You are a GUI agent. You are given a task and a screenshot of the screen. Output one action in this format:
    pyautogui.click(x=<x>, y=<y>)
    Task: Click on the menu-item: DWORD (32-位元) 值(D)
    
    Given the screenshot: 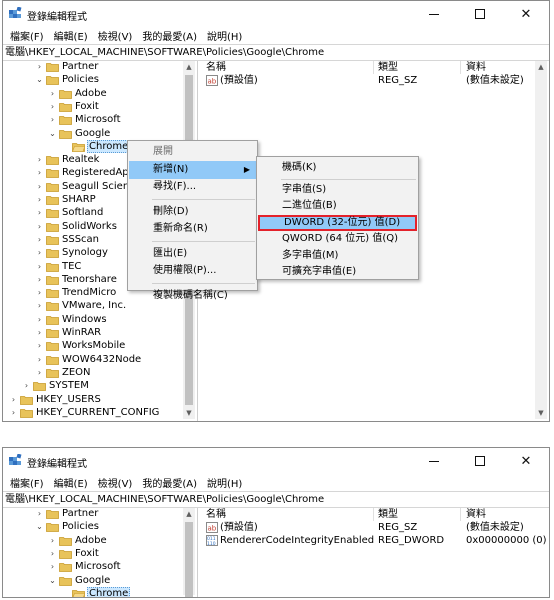 What is the action you would take?
    pyautogui.click(x=337, y=222)
    